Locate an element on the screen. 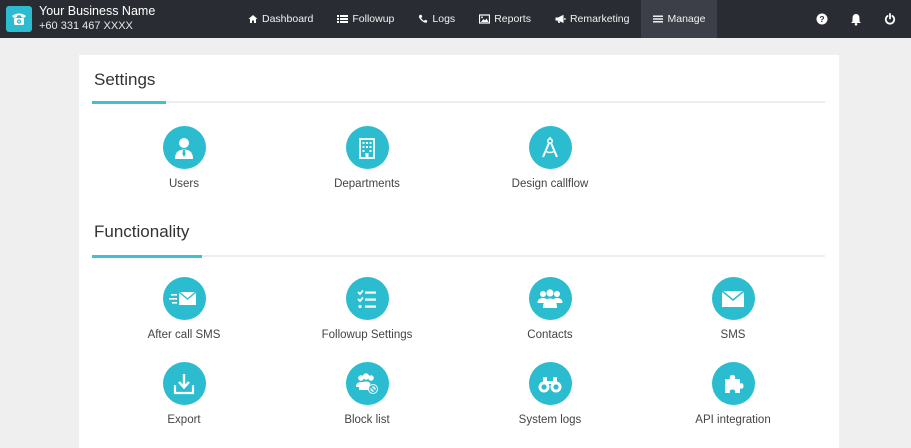  tile-followup-settings: Followup Settings is located at coordinates (367, 309).